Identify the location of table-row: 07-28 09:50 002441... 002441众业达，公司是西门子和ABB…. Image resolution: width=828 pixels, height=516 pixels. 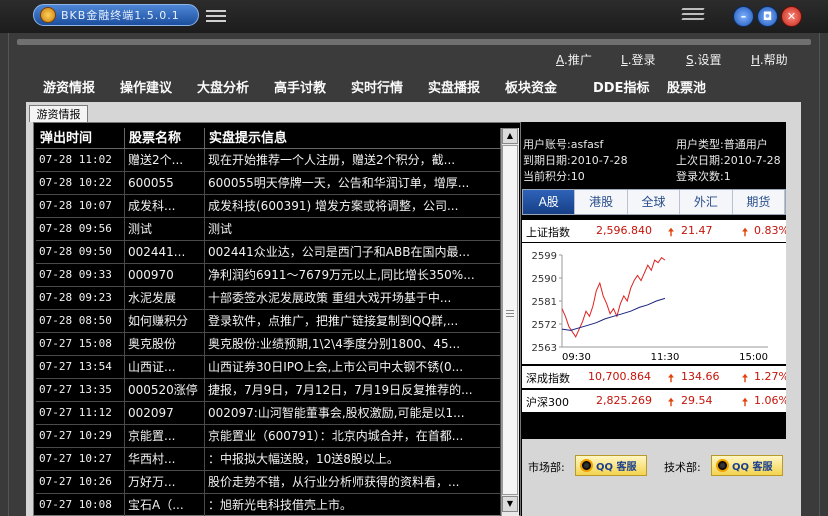
(268, 252).